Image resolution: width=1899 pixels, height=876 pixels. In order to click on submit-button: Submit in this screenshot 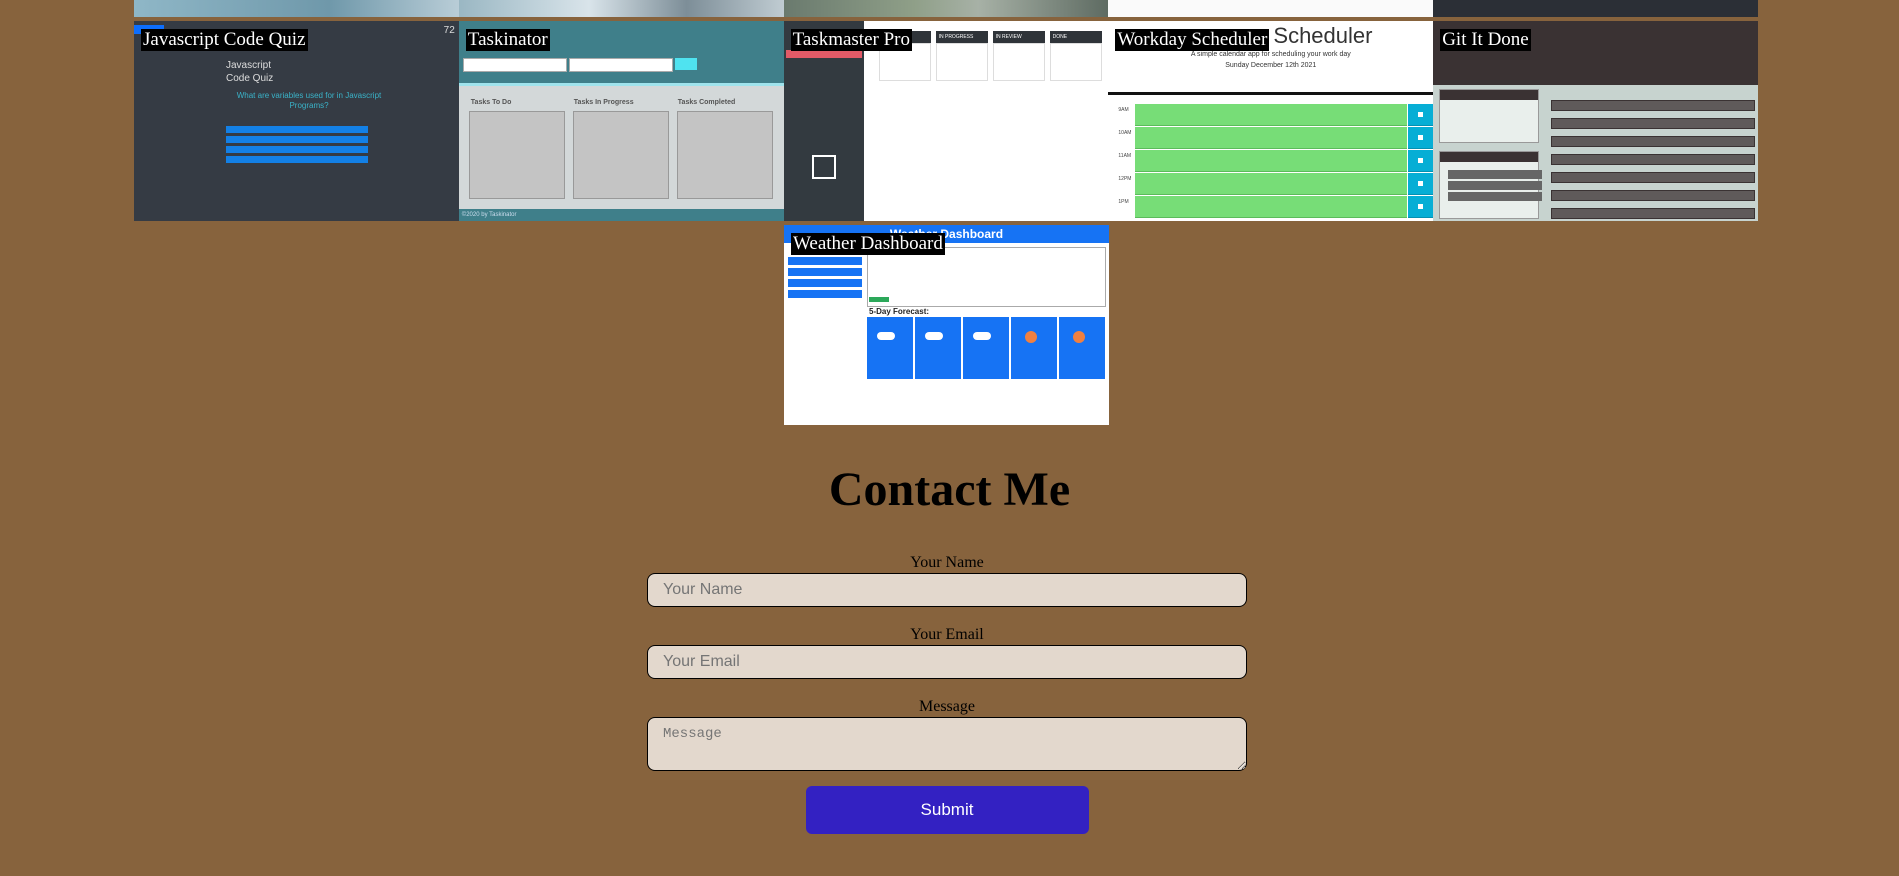, I will do `click(947, 810)`.